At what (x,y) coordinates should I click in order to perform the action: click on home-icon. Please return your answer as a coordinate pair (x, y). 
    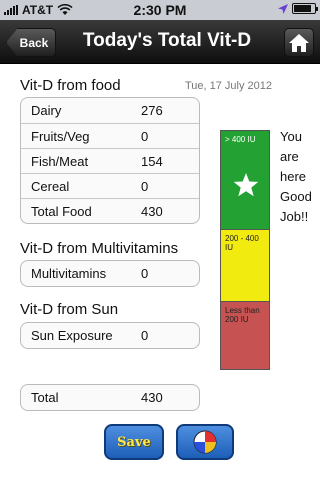
    Looking at the image, I should click on (299, 42).